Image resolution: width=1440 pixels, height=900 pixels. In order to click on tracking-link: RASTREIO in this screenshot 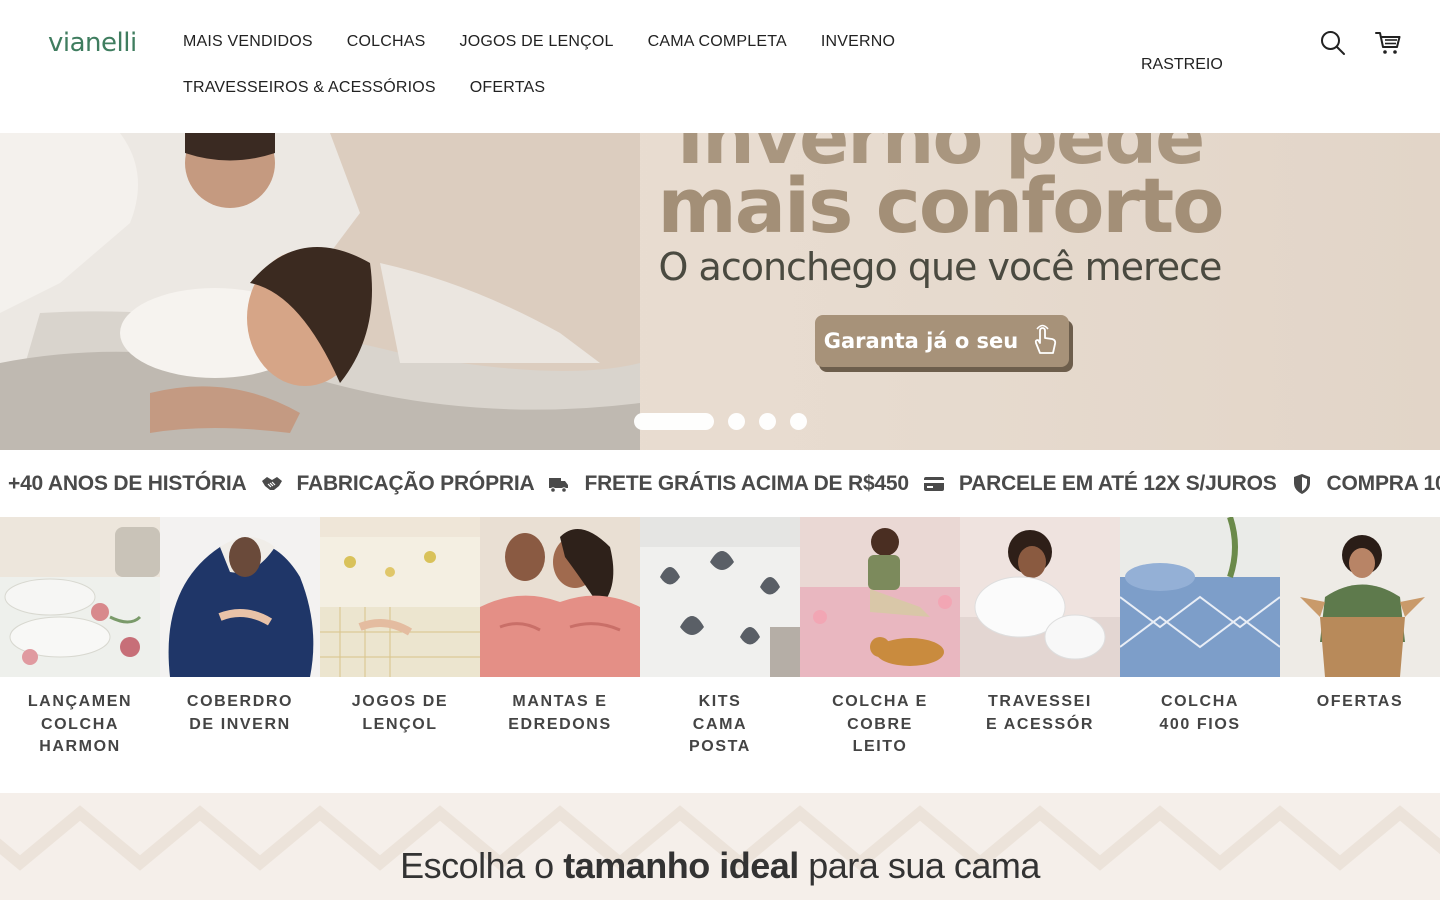, I will do `click(1182, 65)`.